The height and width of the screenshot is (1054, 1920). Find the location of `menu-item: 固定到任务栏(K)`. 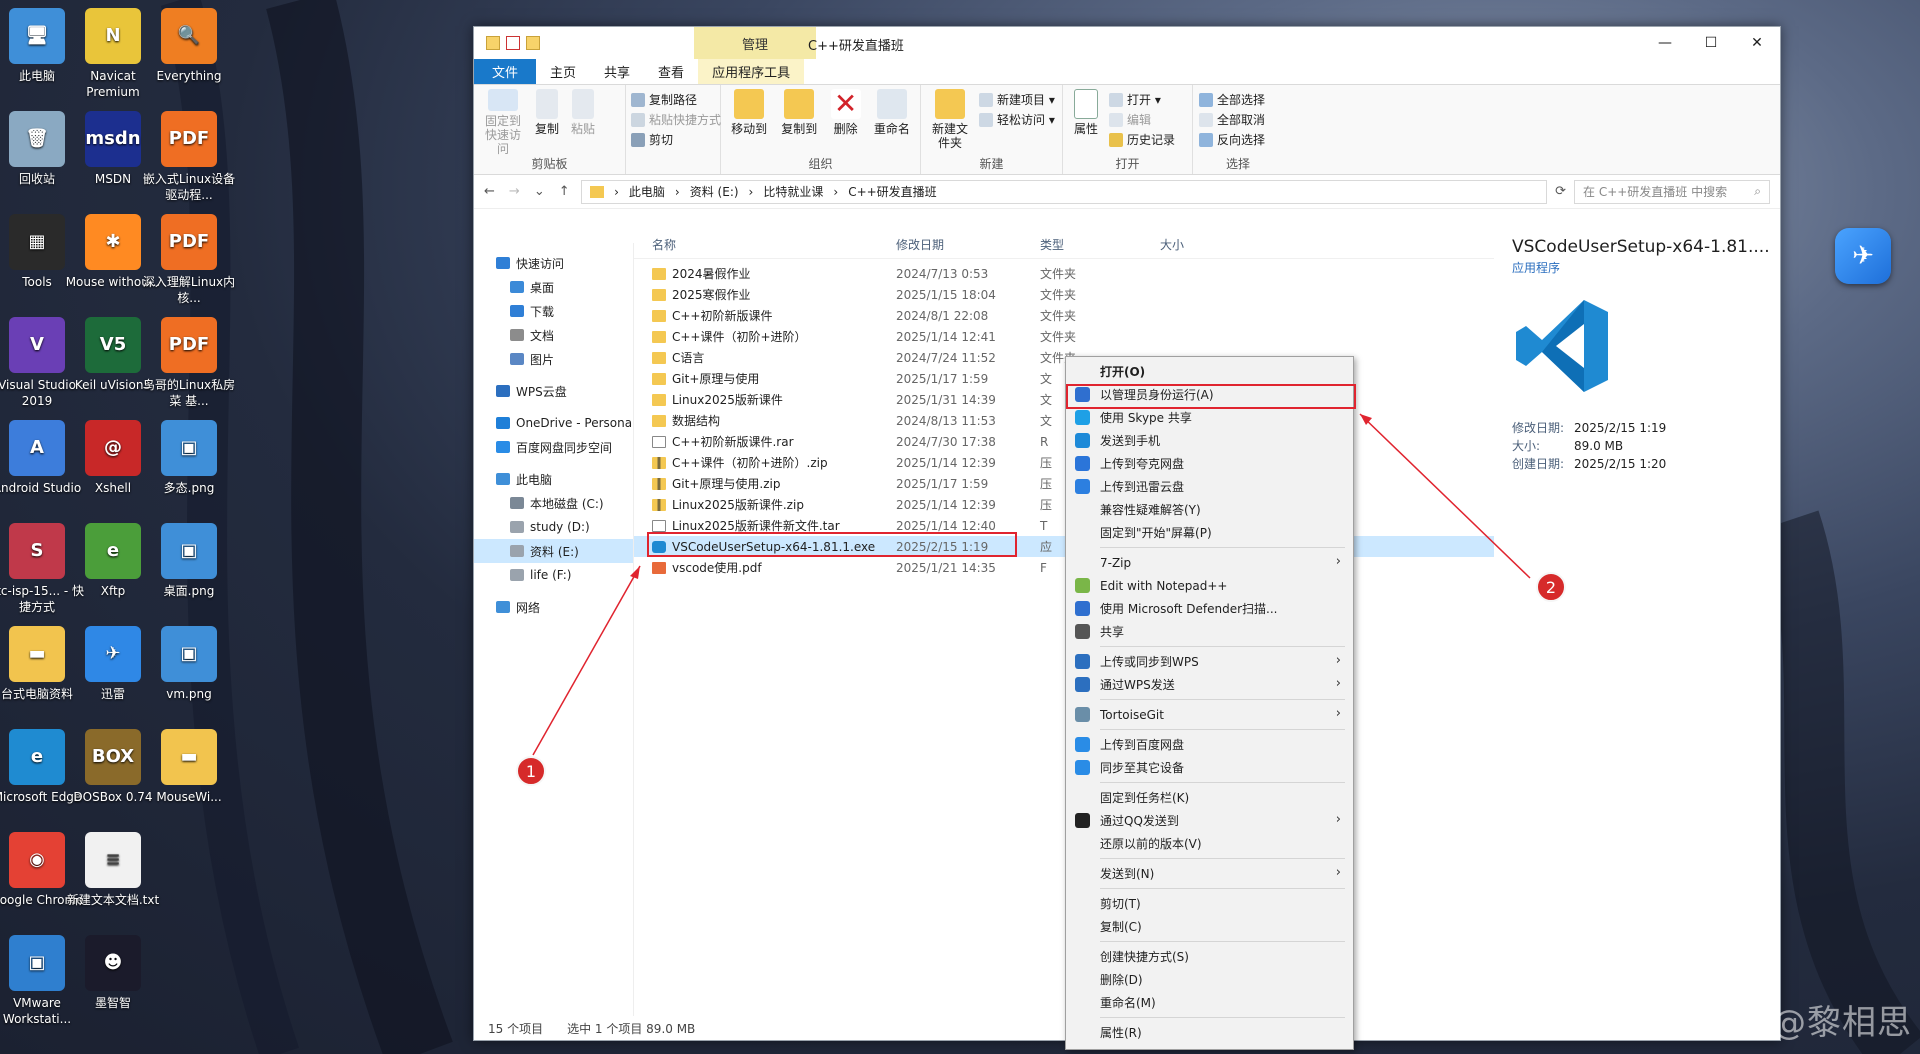

menu-item: 固定到任务栏(K) is located at coordinates (1209, 797).